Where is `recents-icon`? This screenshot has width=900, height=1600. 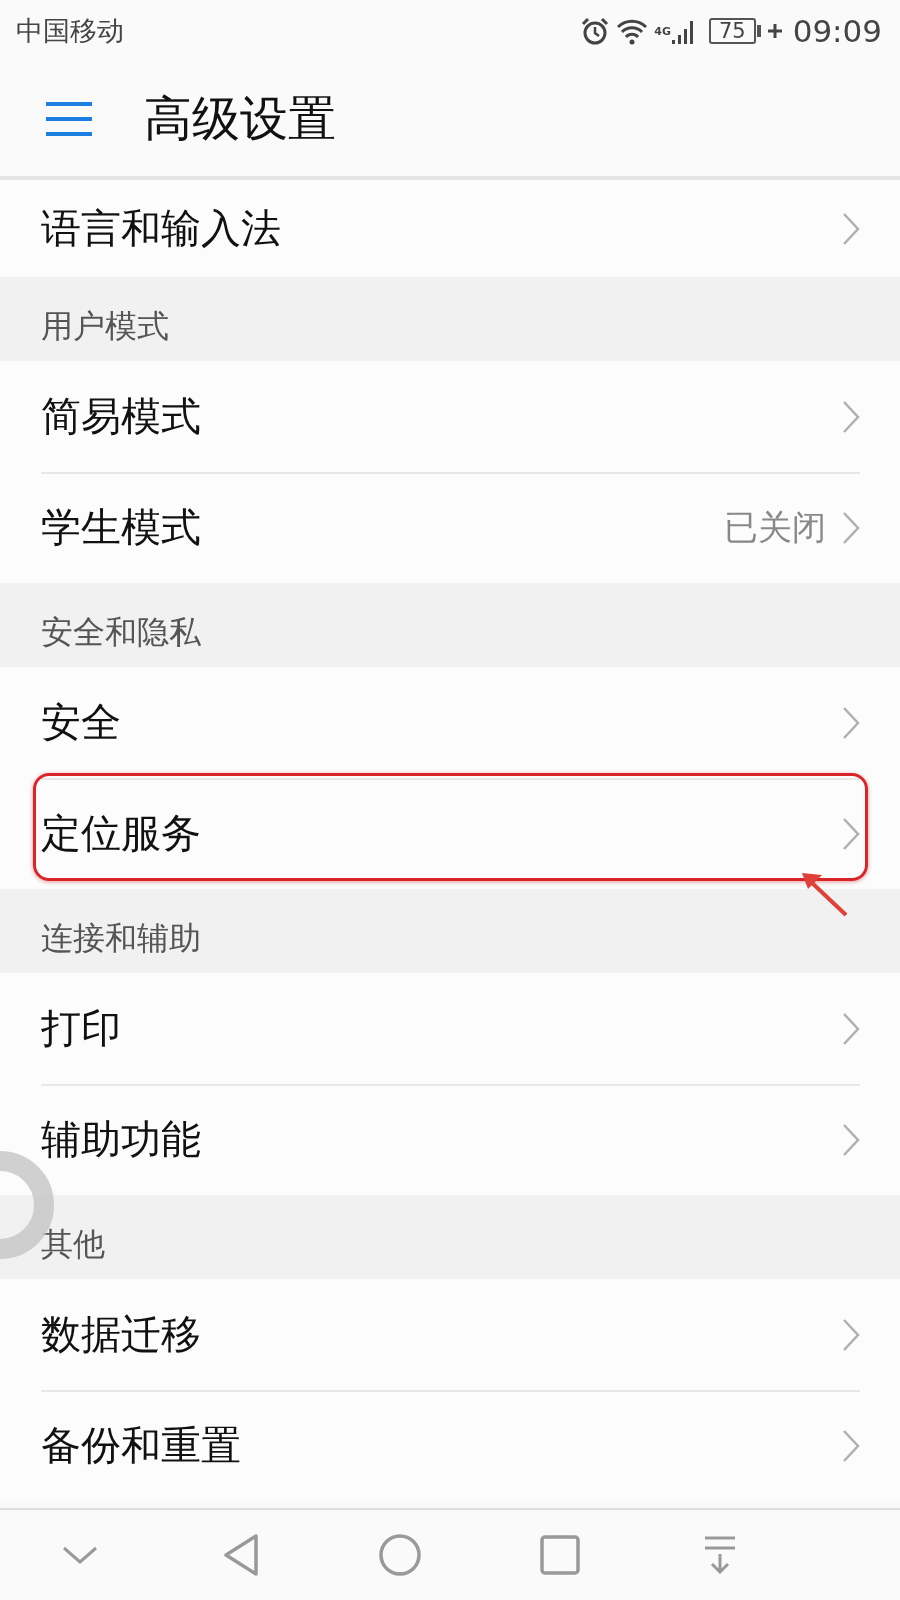
recents-icon is located at coordinates (560, 1555).